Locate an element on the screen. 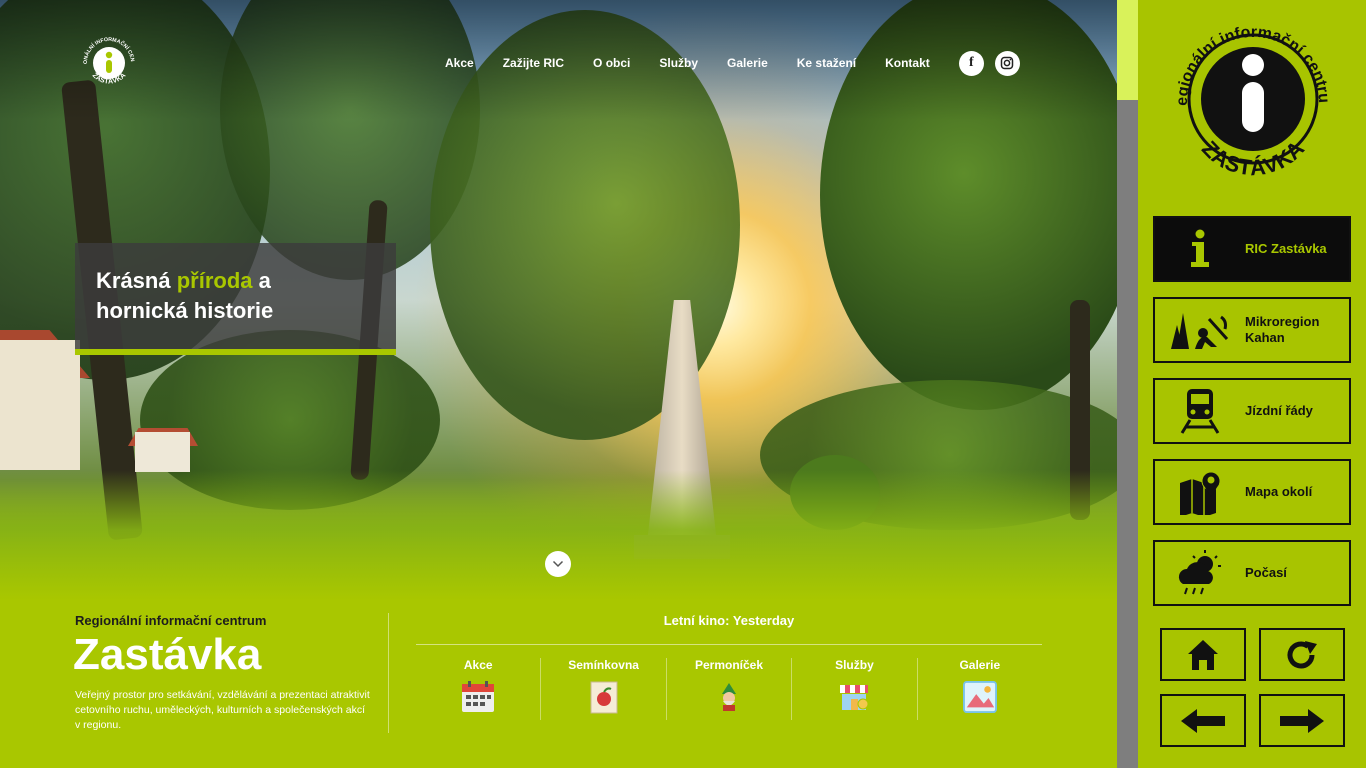  quick-link-akce: Akce is located at coordinates (479, 689).